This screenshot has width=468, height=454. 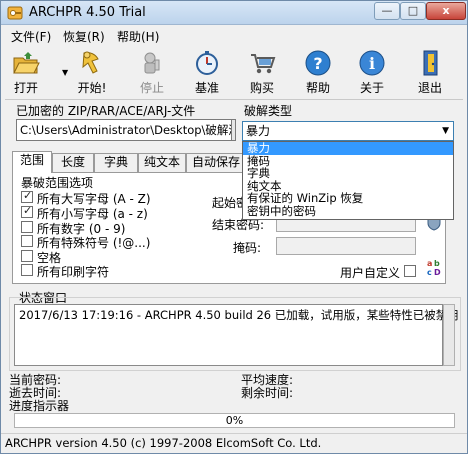 I want to click on encrypted-file-label: 已加密的 ZIP/RAR/ACE/ARJ-文件, so click(x=106, y=111).